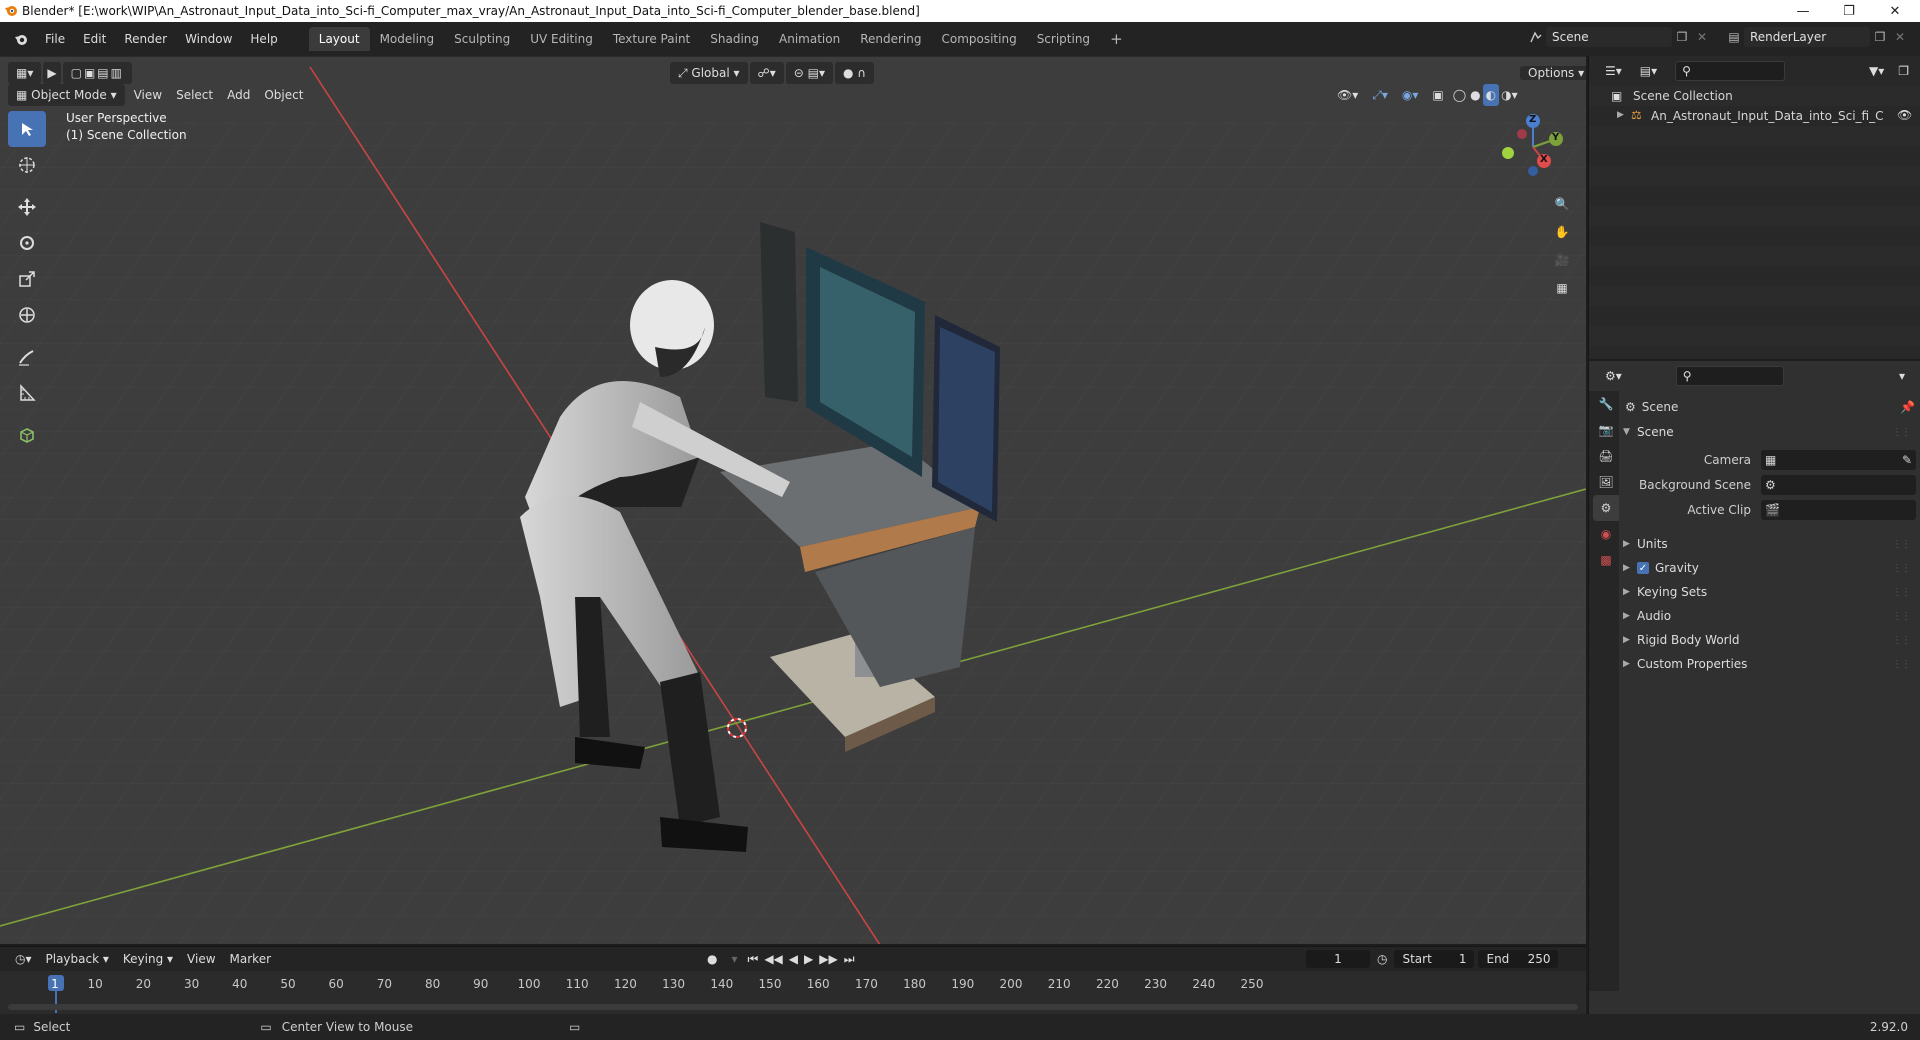 The image size is (1920, 1040). What do you see at coordinates (828, 959) in the screenshot?
I see `next-keyframe-icon: ▶▶` at bounding box center [828, 959].